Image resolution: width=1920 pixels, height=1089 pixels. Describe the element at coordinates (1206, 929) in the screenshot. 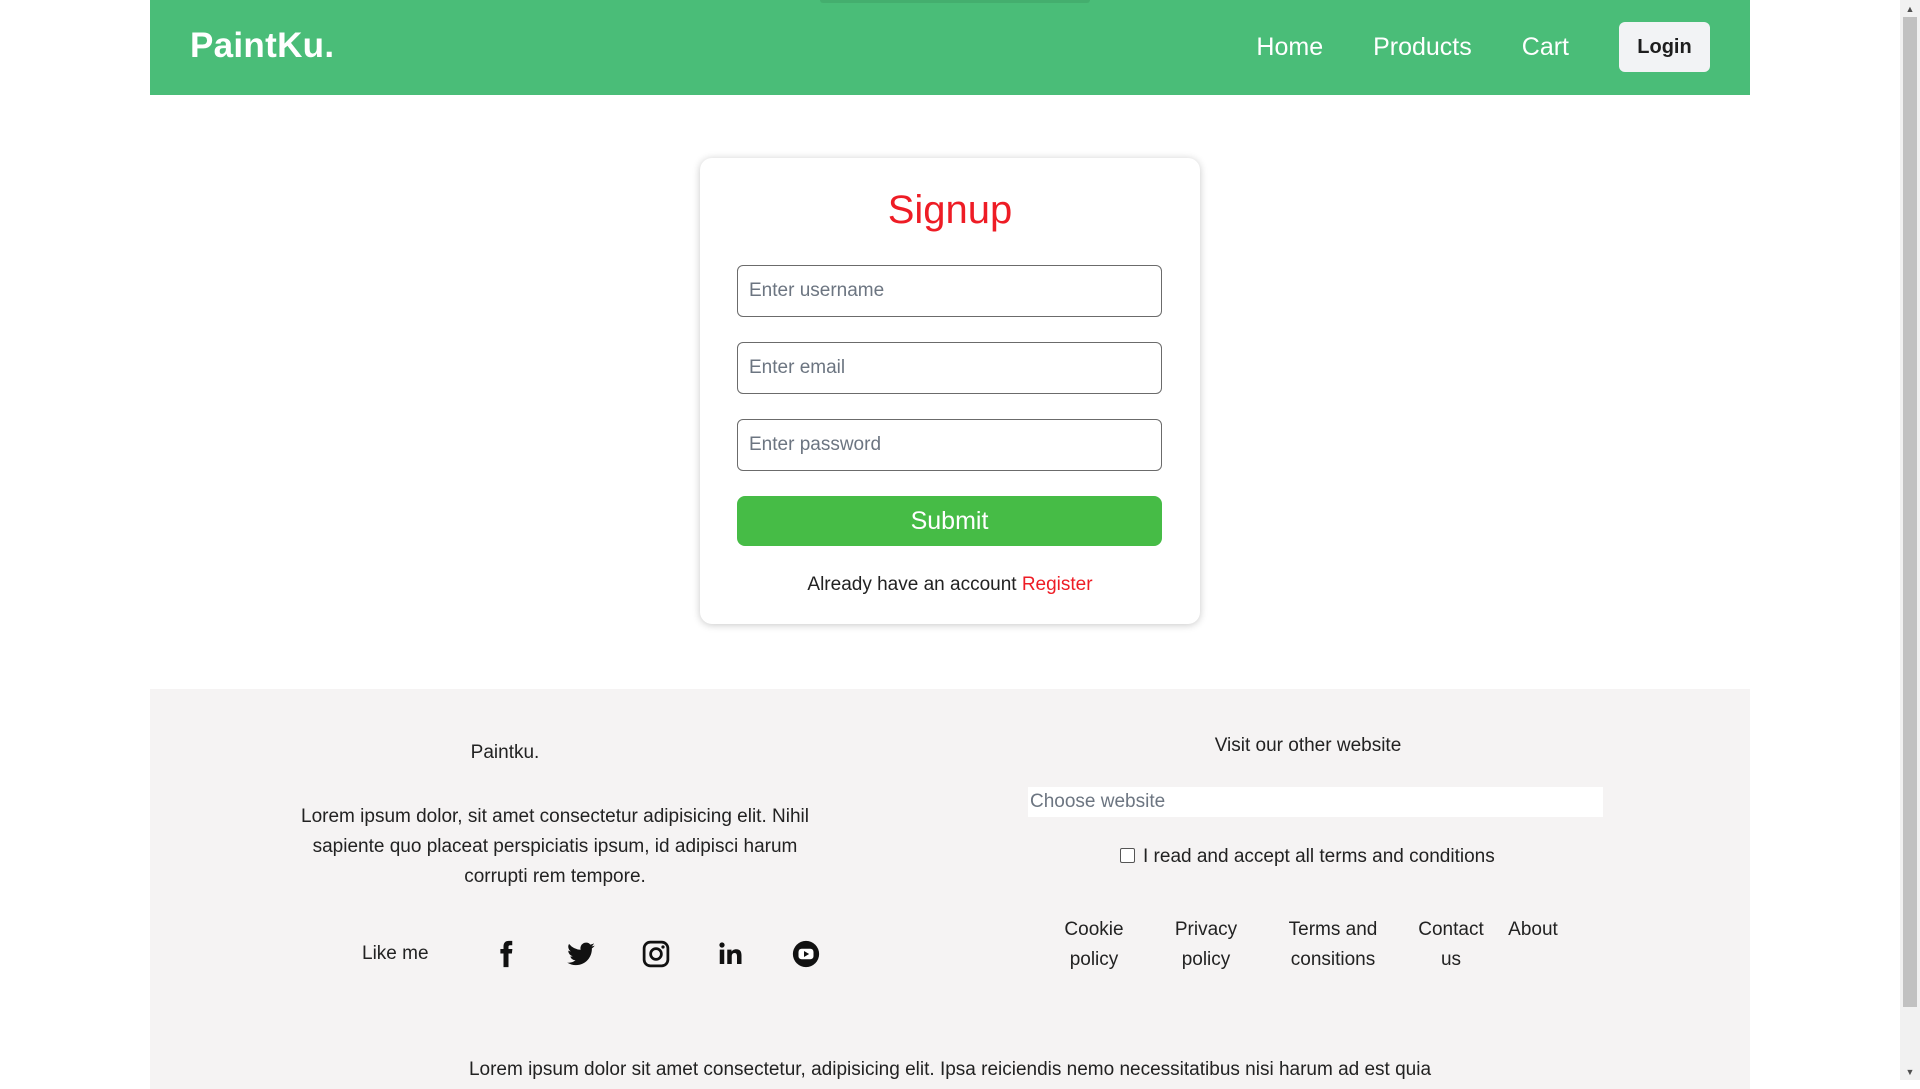

I see `privacy-policy-line-1: Privacy` at that location.